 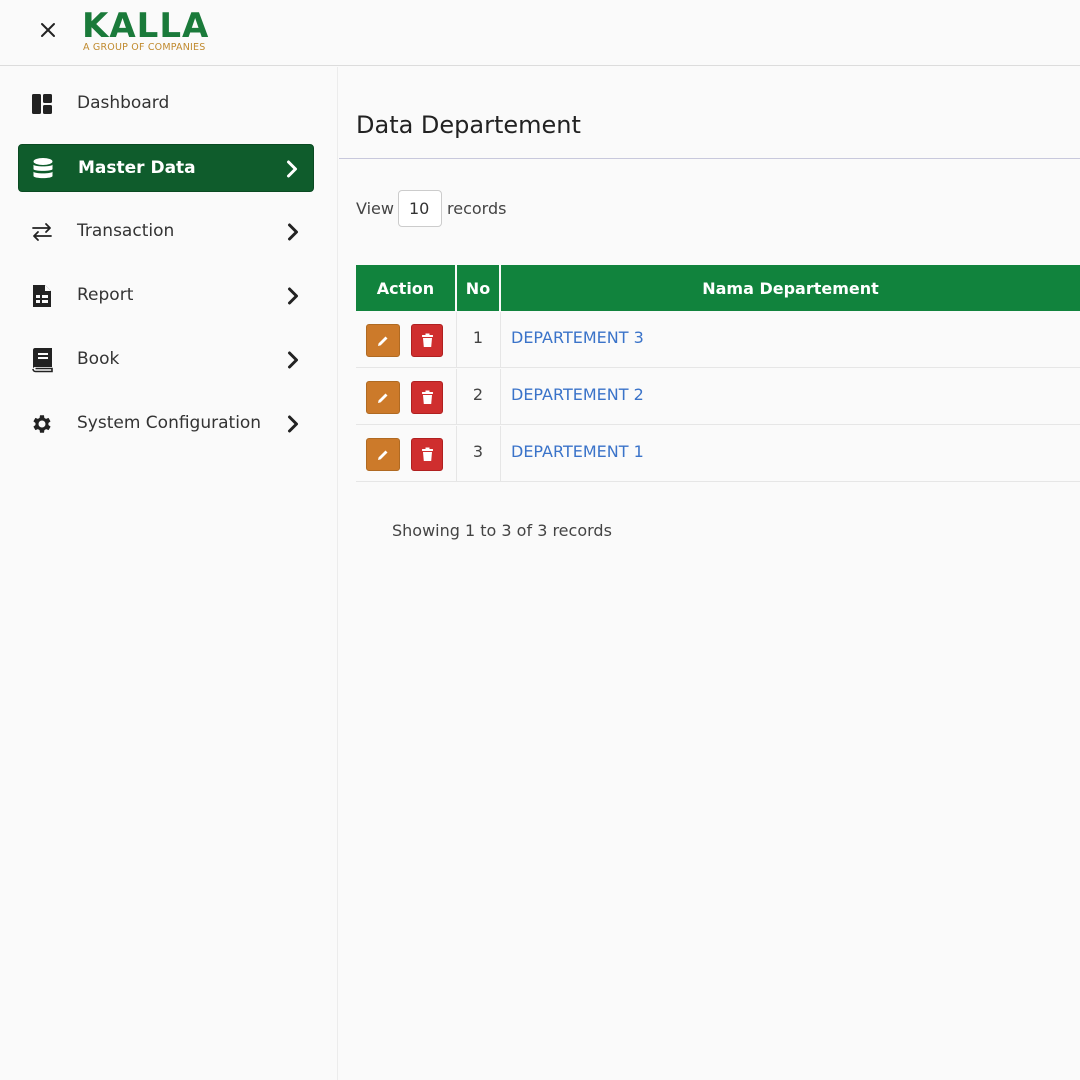 What do you see at coordinates (43, 169) in the screenshot?
I see `database-icon` at bounding box center [43, 169].